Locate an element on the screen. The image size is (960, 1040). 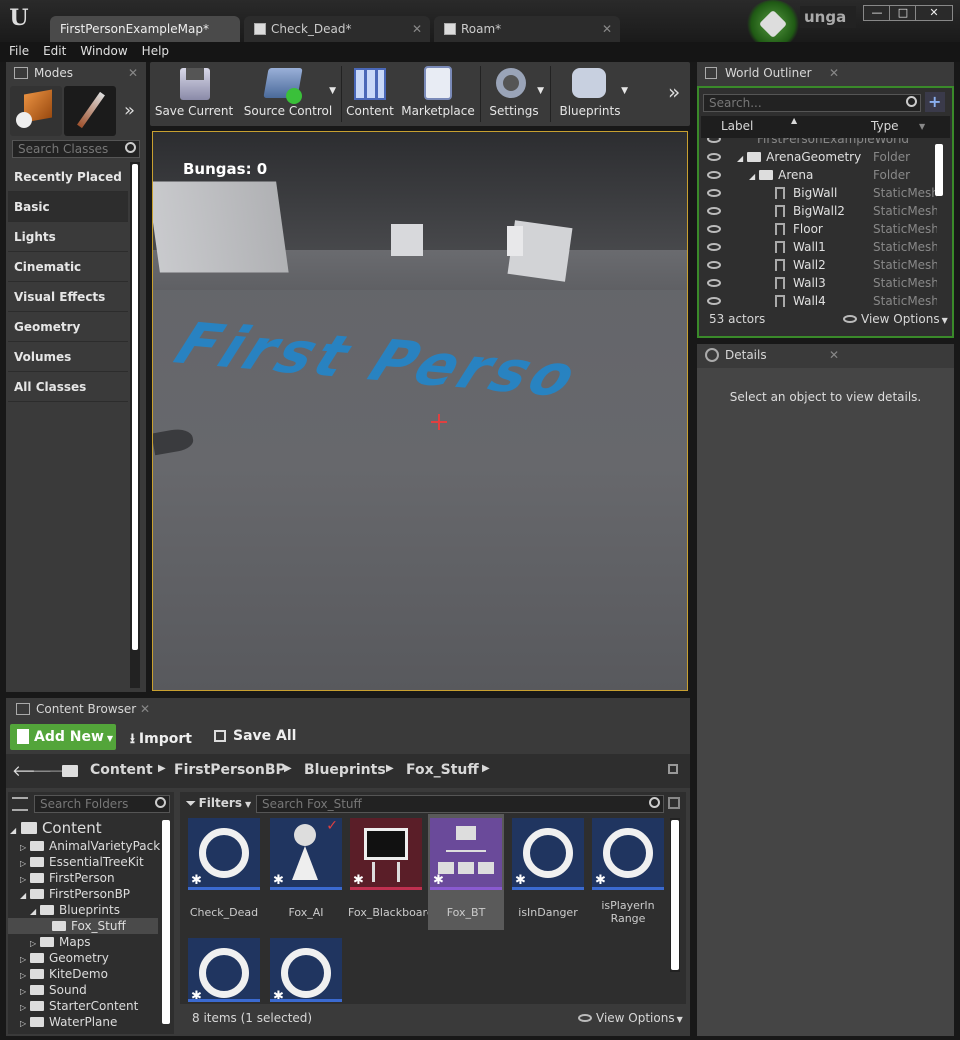
content-browser-tab: Content Browser ✕ is located at coordinates (82, 709).